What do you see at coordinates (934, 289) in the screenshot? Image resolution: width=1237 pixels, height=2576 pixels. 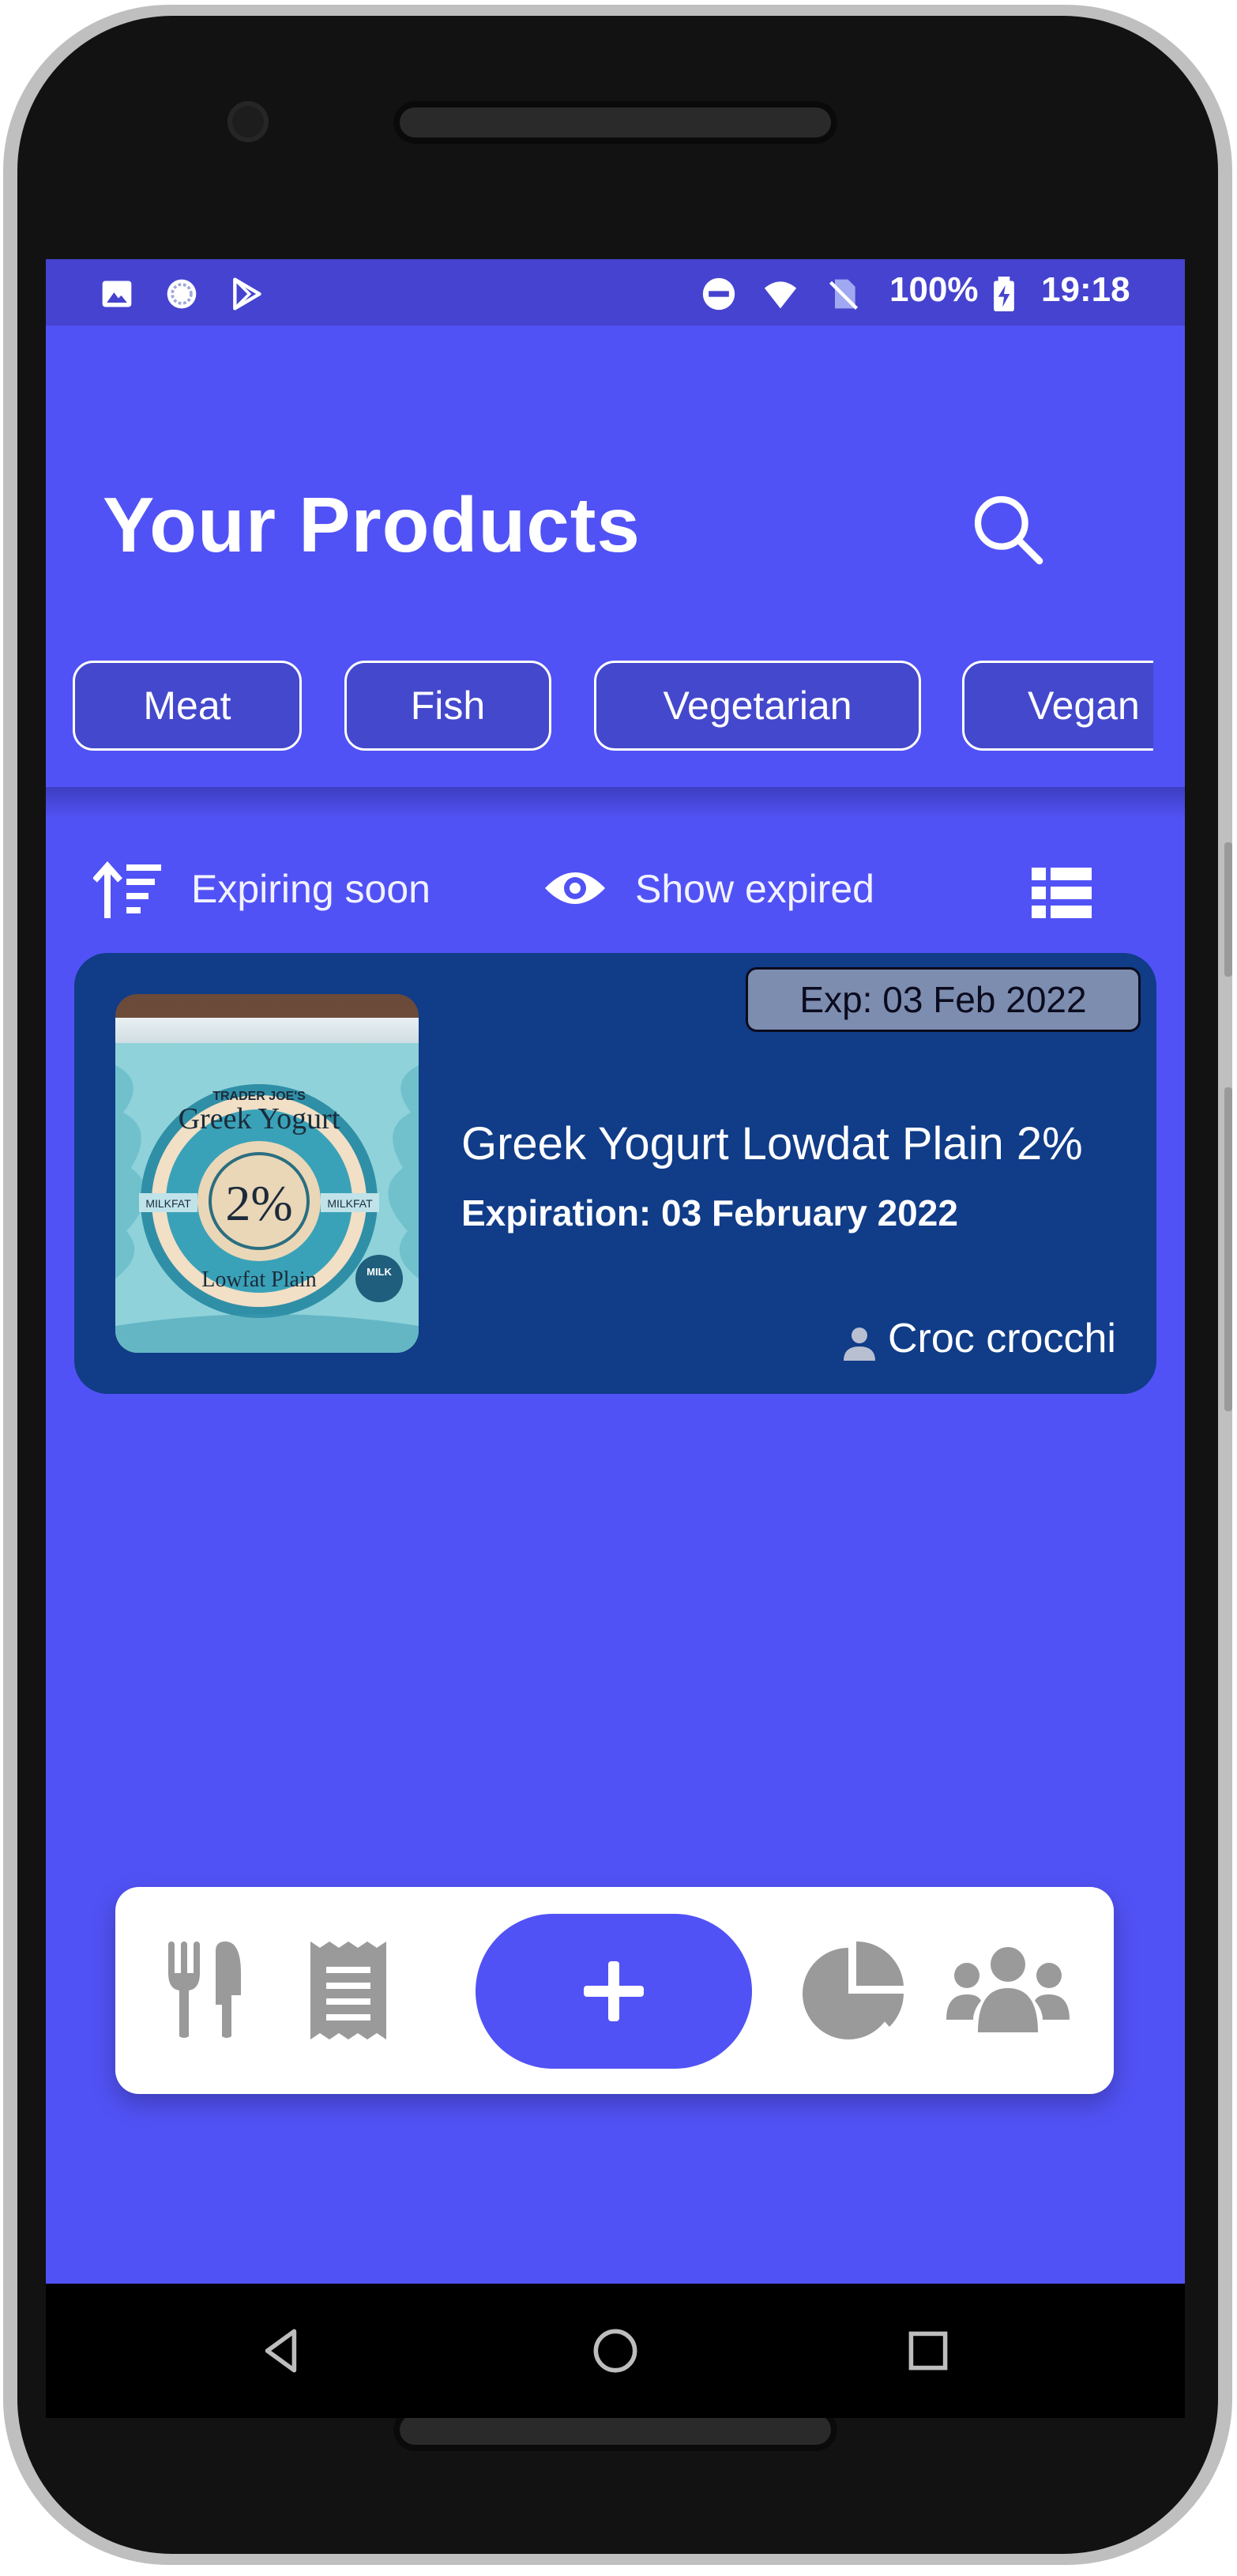 I see `battery-percent: 100%` at bounding box center [934, 289].